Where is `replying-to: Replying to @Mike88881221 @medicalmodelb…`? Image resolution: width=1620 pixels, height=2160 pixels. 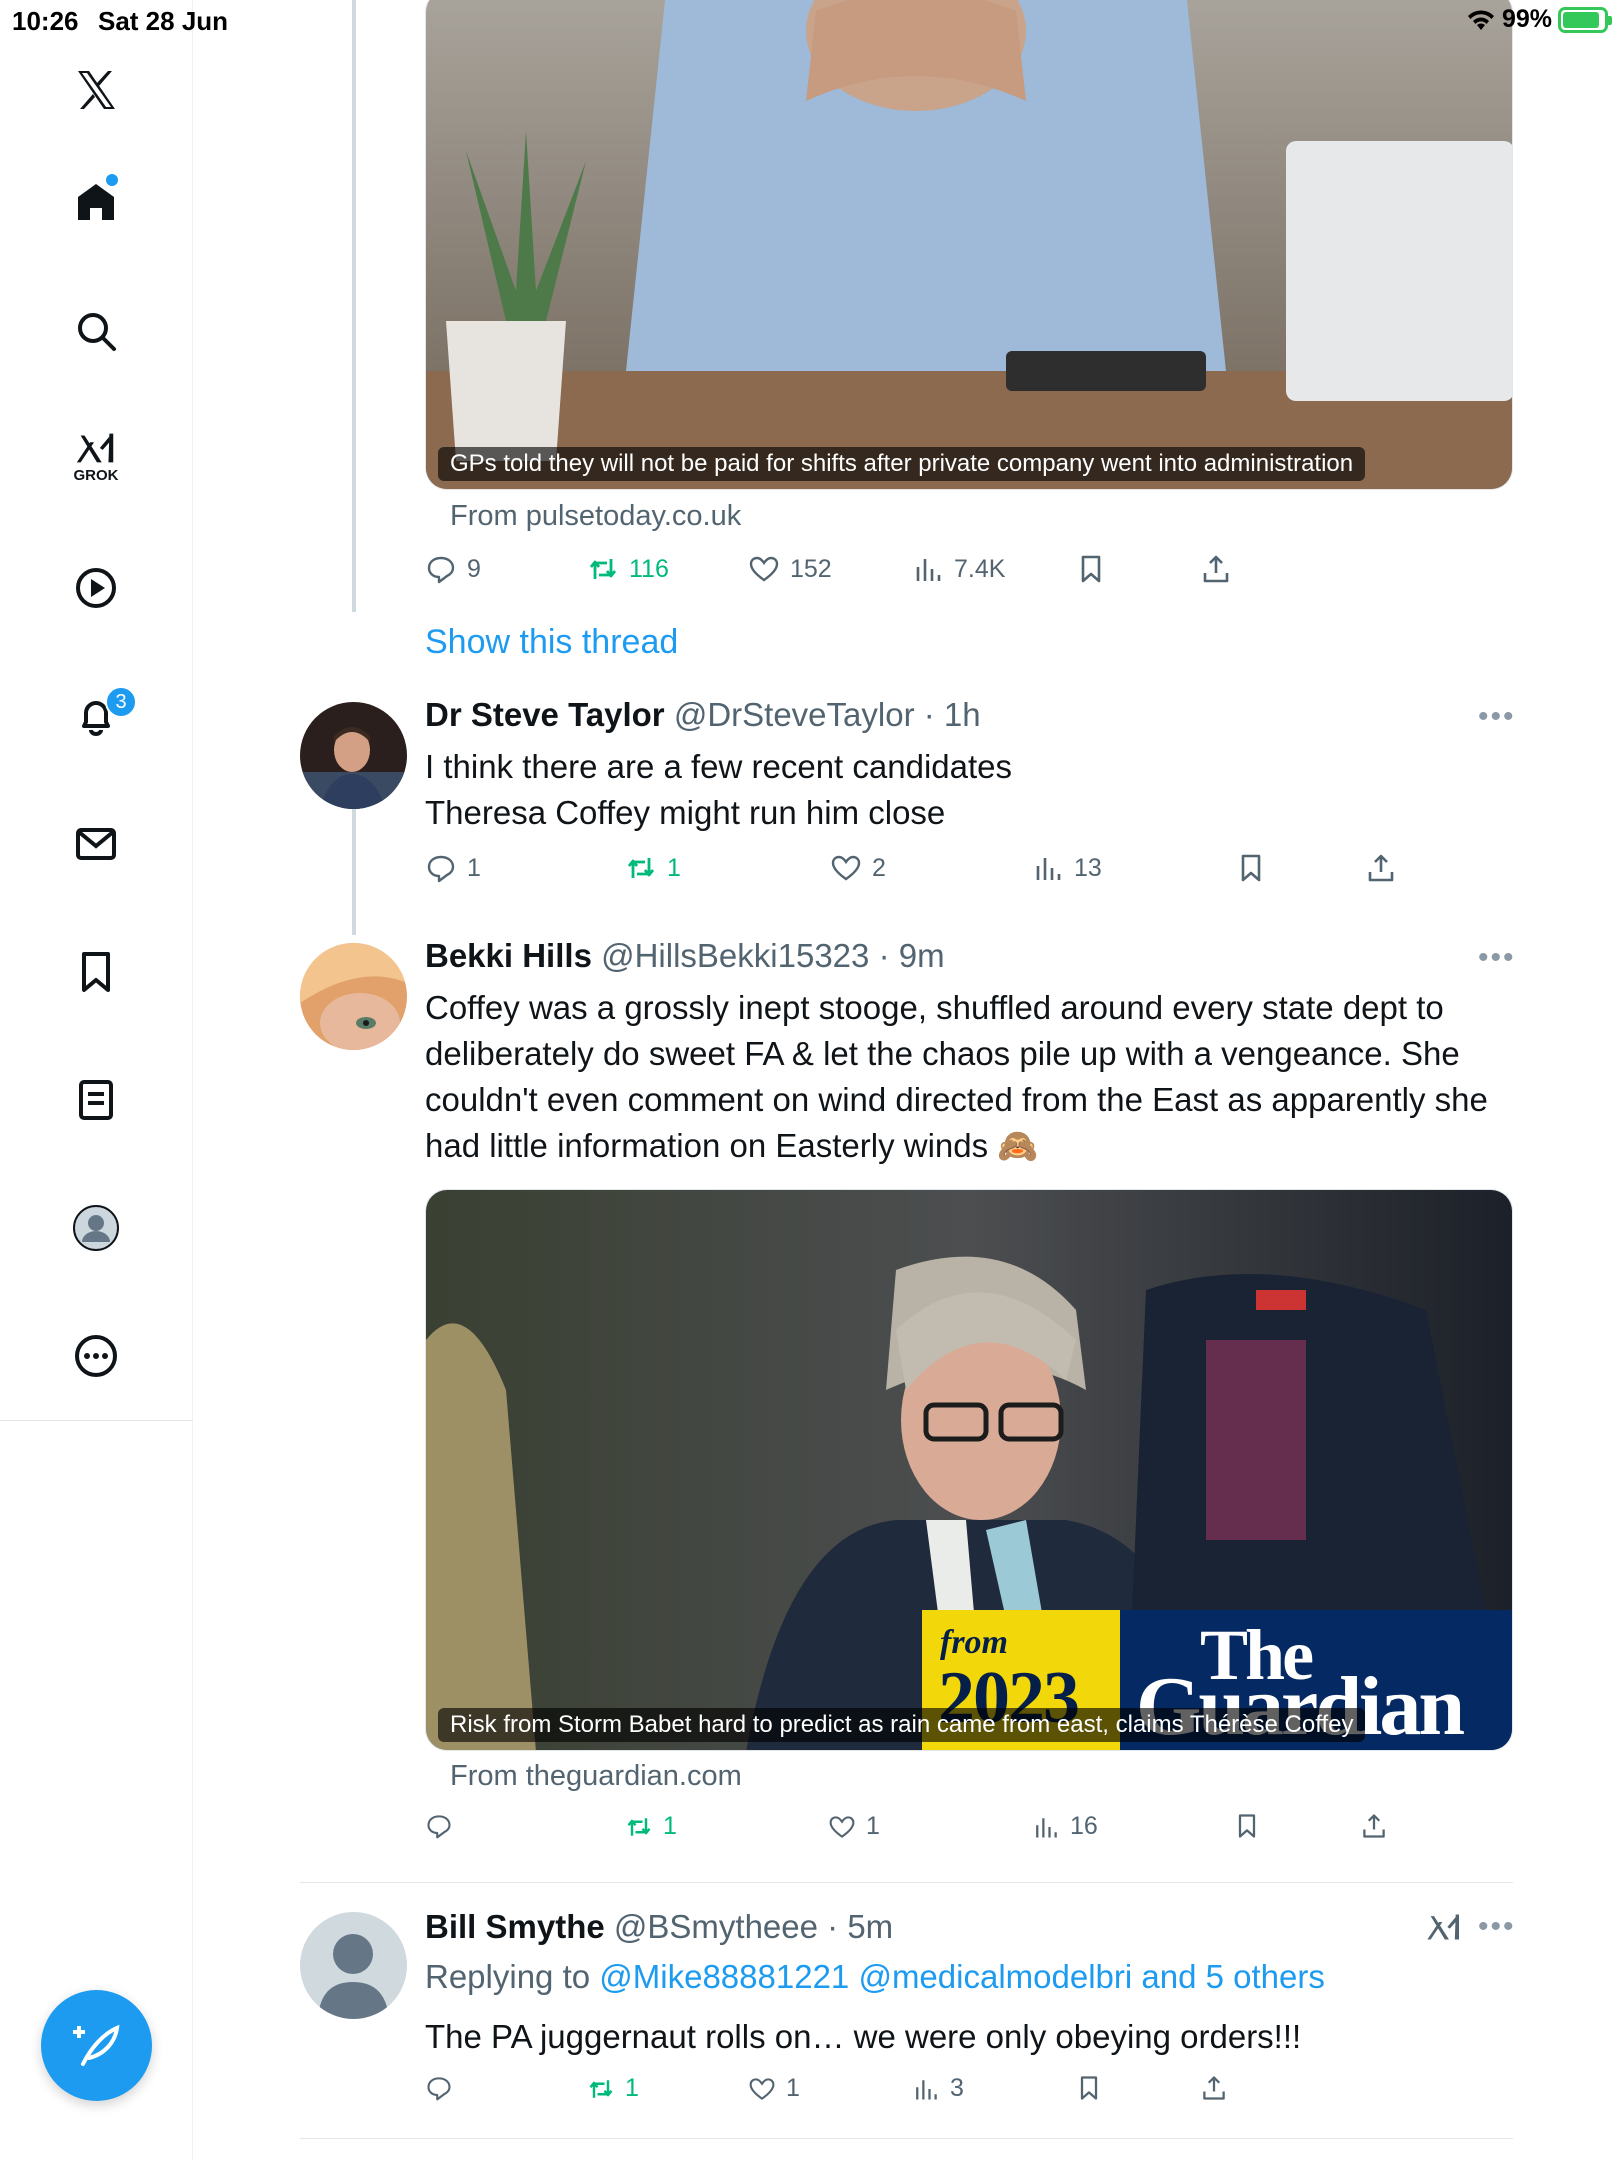
replying-to: Replying to @Mike88881221 @medicalmodelb… is located at coordinates (875, 1977).